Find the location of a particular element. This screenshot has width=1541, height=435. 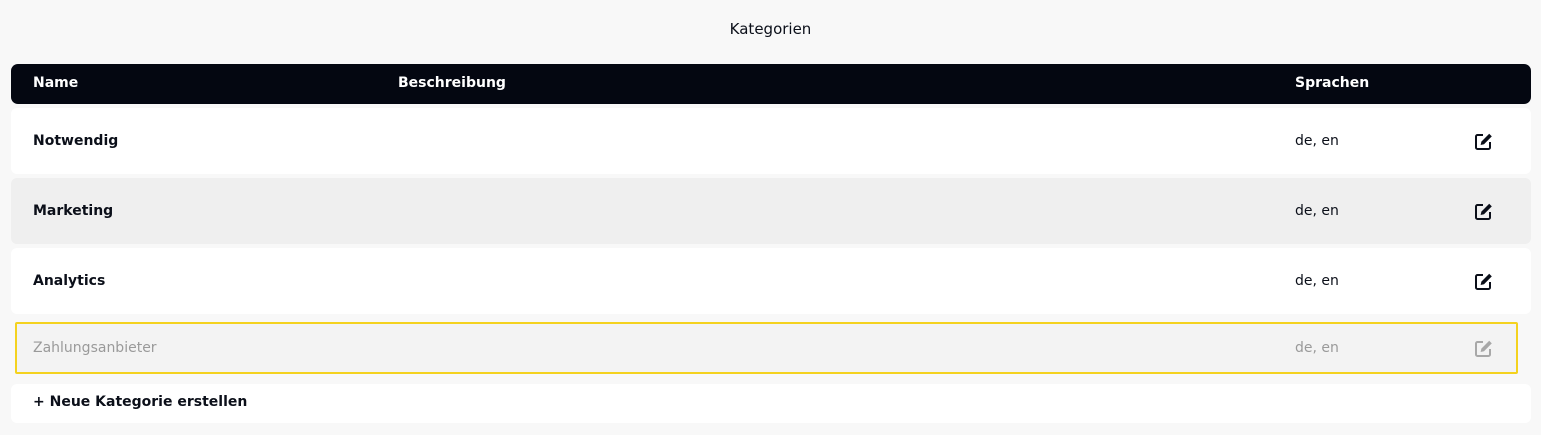

column-header-description: Beschreibung is located at coordinates (452, 83).